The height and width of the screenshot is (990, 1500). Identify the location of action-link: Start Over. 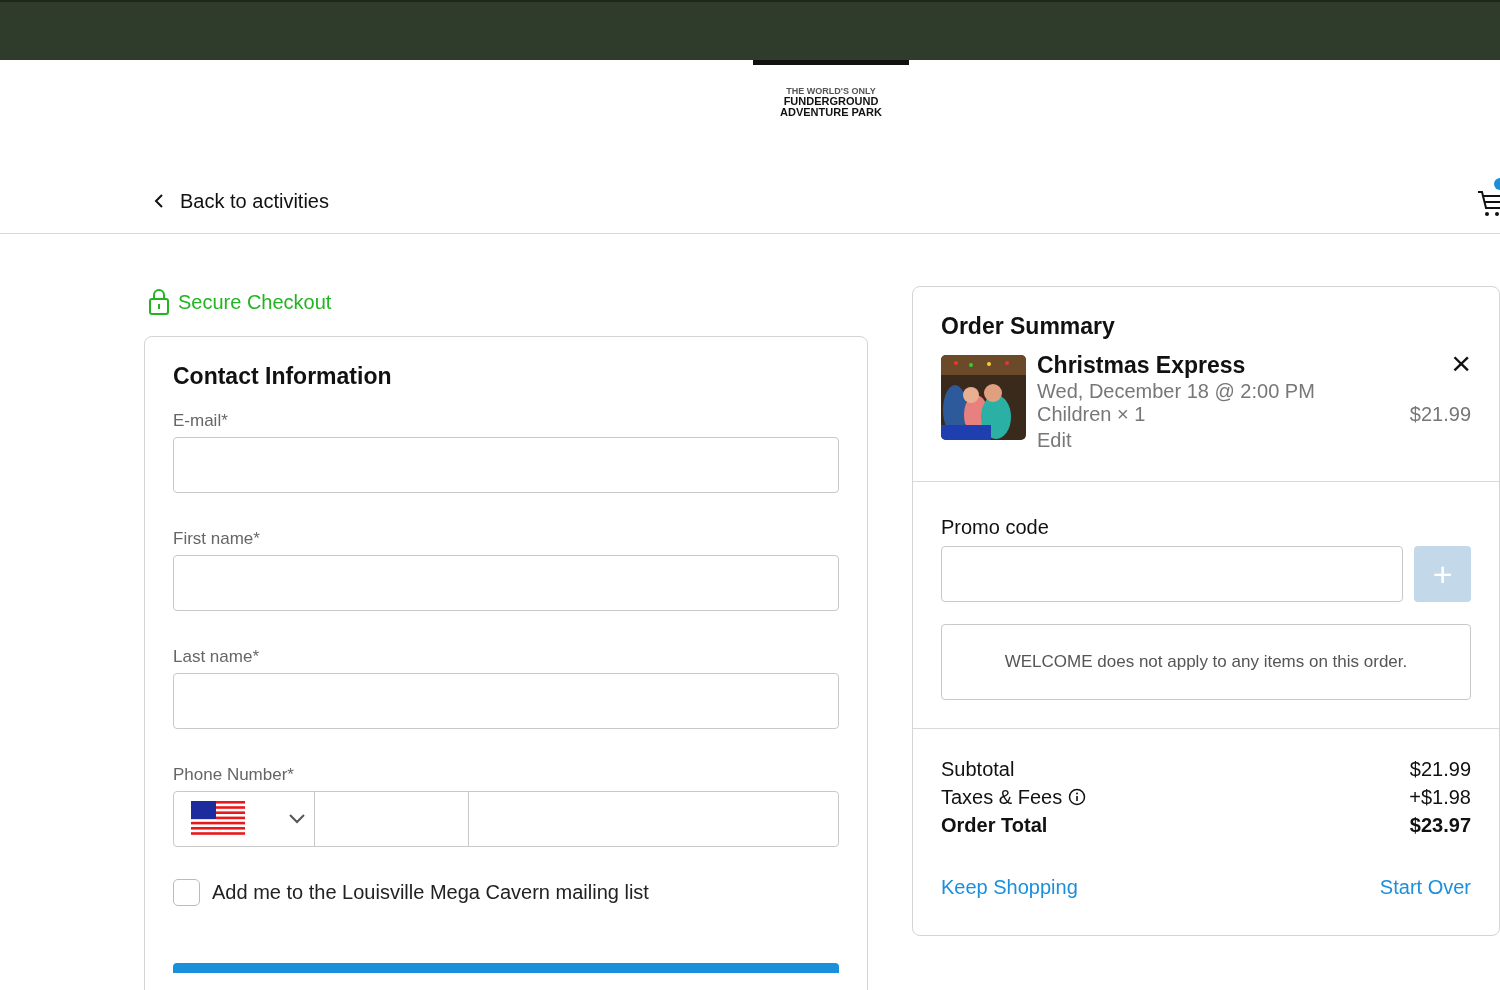
(1425, 887).